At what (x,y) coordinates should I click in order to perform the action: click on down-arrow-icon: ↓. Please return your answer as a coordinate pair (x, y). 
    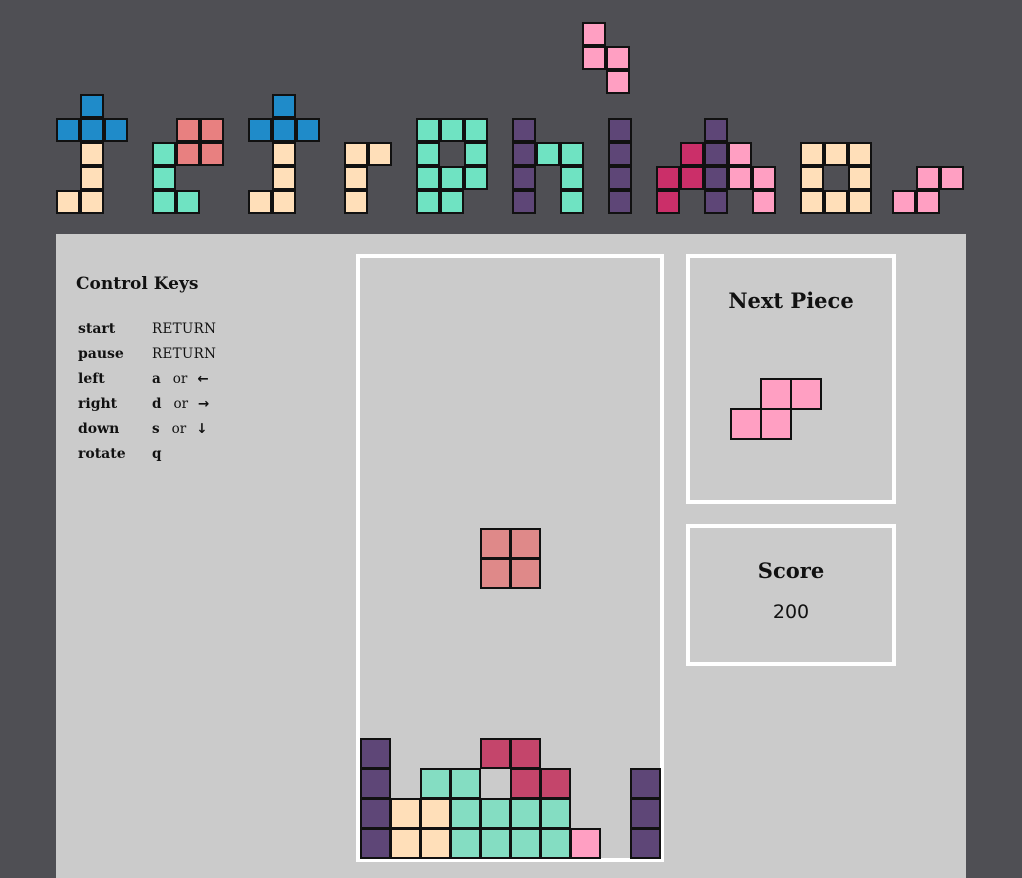
    Looking at the image, I should click on (202, 428).